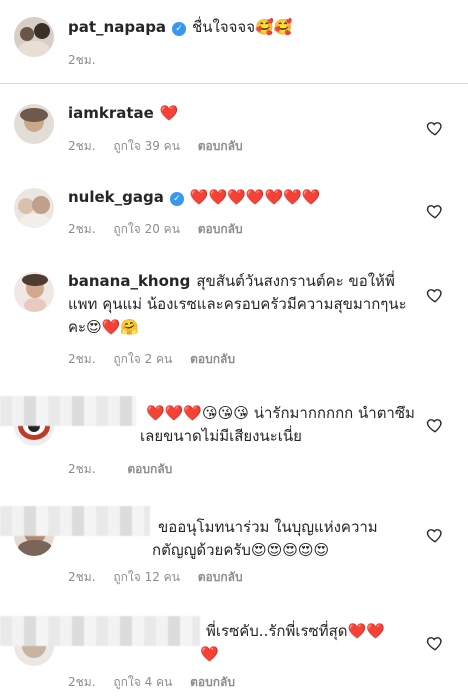 This screenshot has width=468, height=696. I want to click on likes-count: ถูกใจ 2 คน, so click(142, 359).